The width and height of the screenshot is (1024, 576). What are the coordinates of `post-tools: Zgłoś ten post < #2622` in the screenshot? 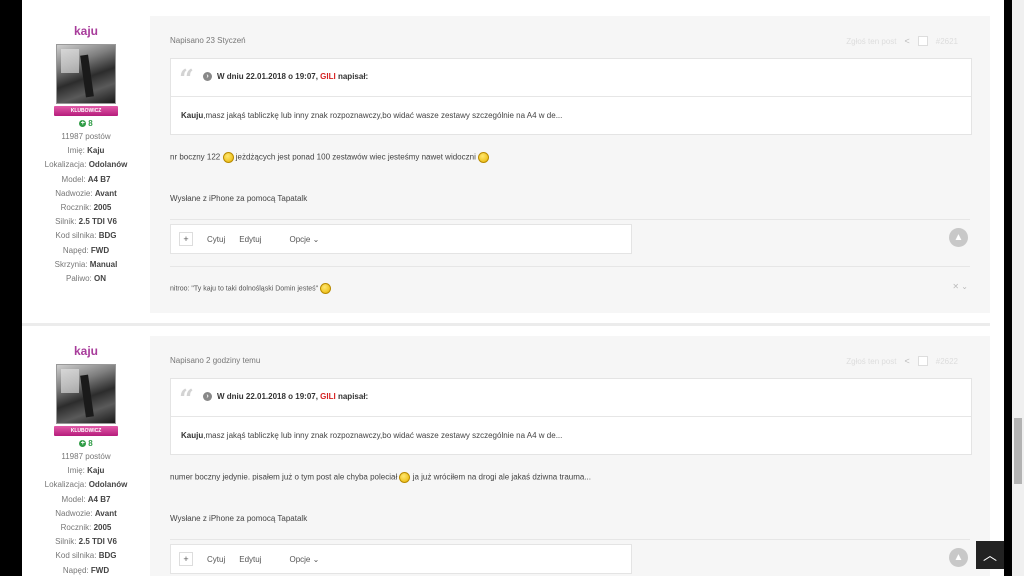 It's located at (902, 361).